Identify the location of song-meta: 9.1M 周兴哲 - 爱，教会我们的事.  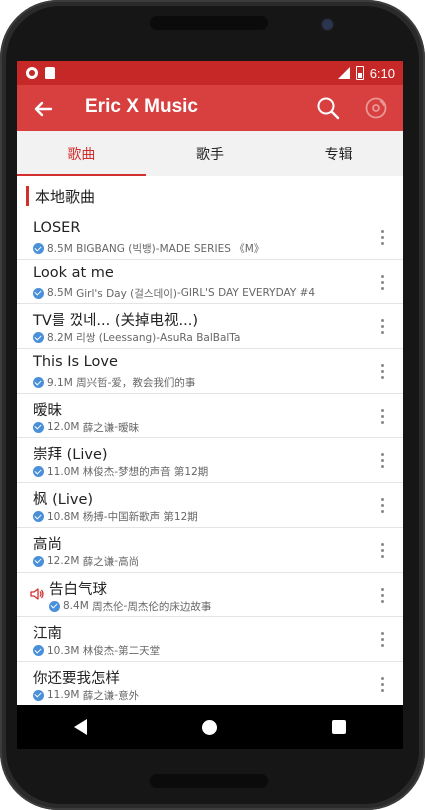
(114, 382).